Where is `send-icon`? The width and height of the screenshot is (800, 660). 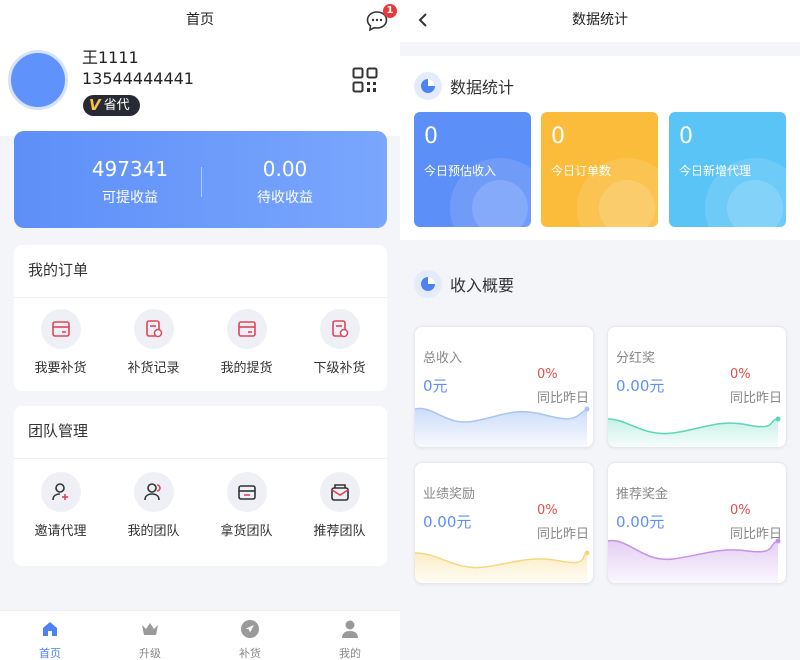
send-icon is located at coordinates (250, 629).